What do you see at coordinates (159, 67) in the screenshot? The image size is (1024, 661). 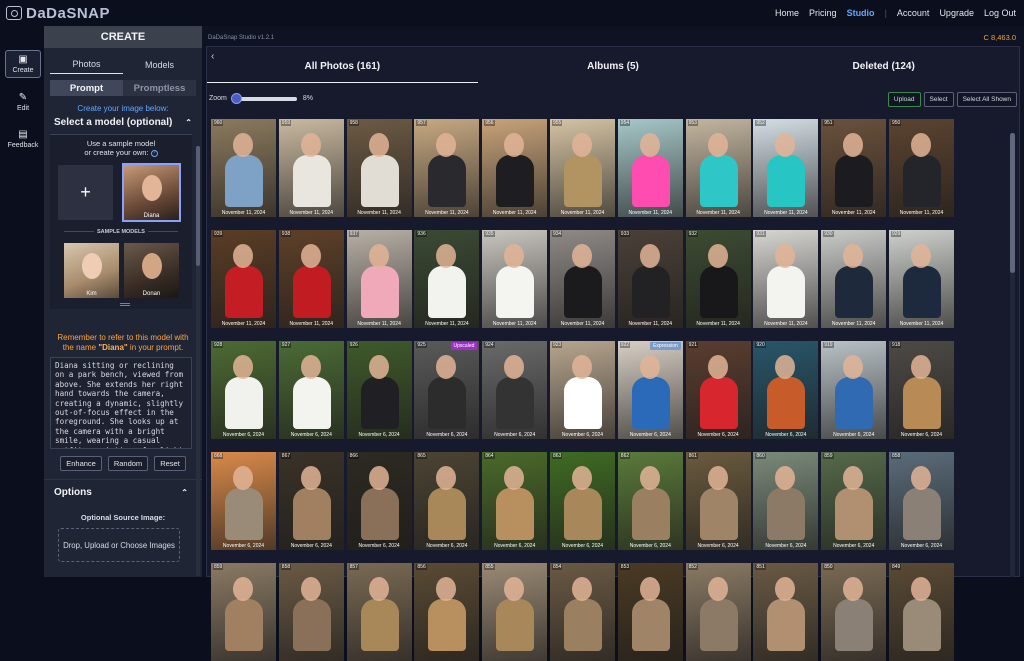 I see `tab-models: Models` at bounding box center [159, 67].